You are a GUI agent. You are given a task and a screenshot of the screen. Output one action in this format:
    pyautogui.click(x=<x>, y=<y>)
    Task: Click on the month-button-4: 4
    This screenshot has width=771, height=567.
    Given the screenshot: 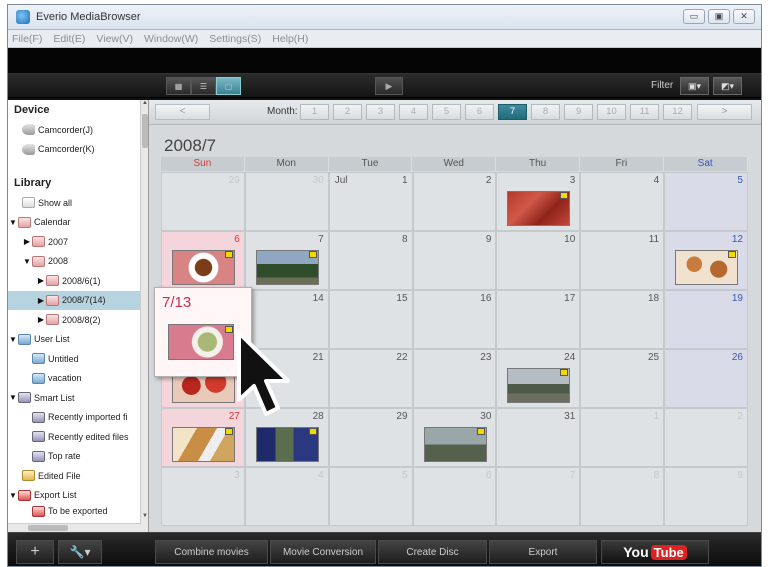 What is the action you would take?
    pyautogui.click(x=413, y=112)
    